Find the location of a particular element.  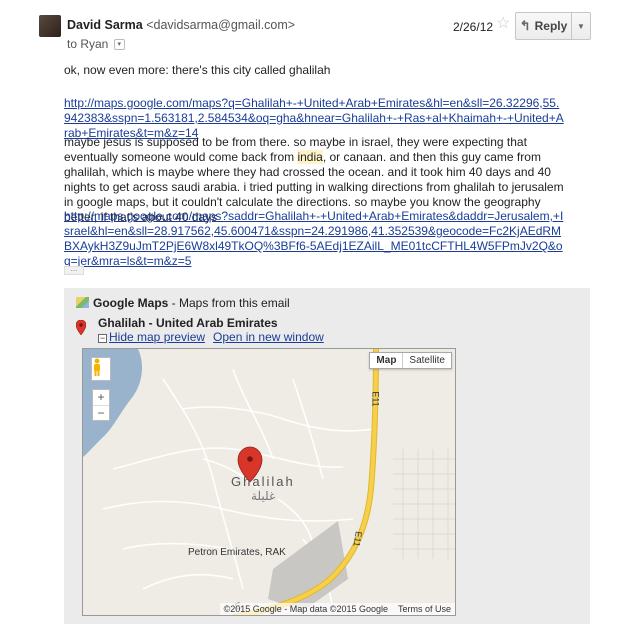

zoom-out-button: − is located at coordinates (101, 412).